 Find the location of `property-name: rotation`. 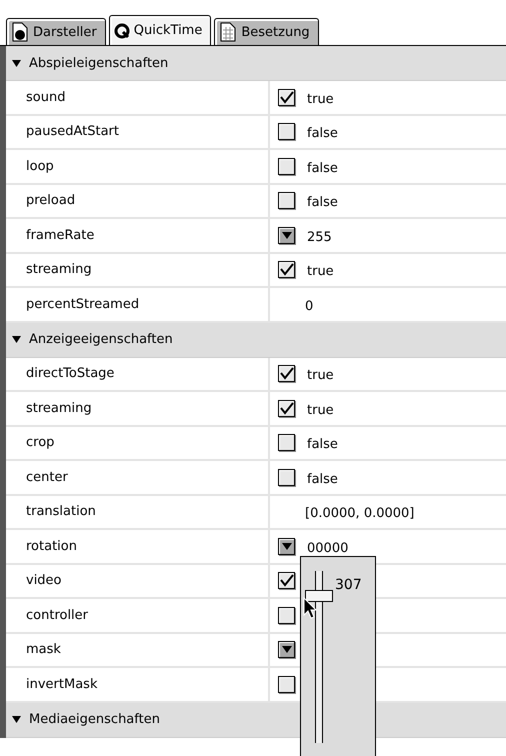

property-name: rotation is located at coordinates (138, 546).